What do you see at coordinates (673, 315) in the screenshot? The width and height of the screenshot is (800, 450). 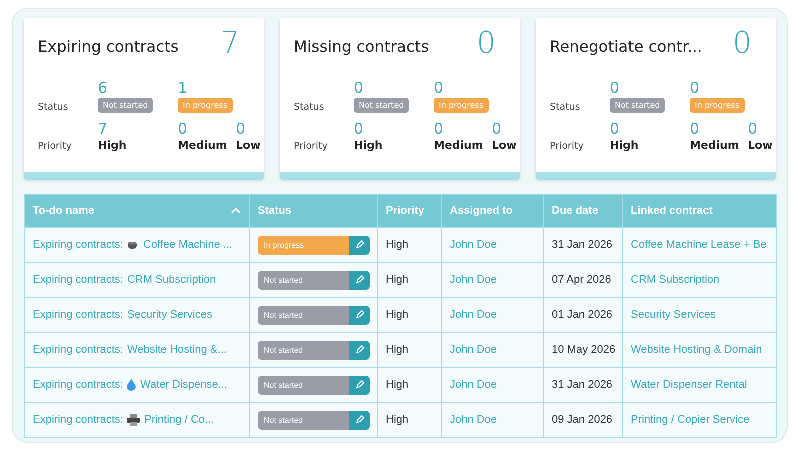 I see `contract-link: Security Services` at bounding box center [673, 315].